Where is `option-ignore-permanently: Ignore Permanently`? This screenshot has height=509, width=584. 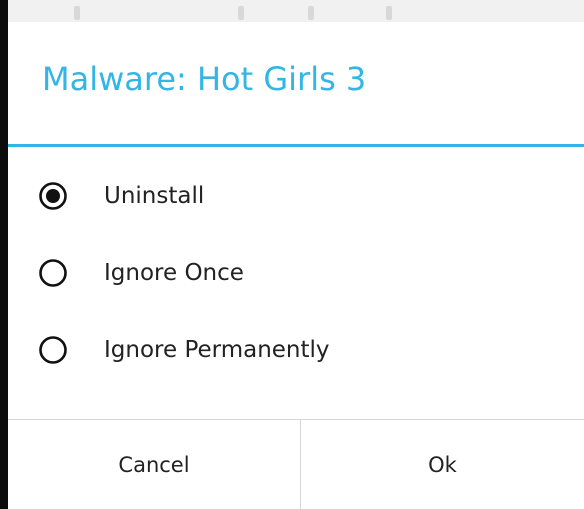
option-ignore-permanently: Ignore Permanently is located at coordinates (184, 350).